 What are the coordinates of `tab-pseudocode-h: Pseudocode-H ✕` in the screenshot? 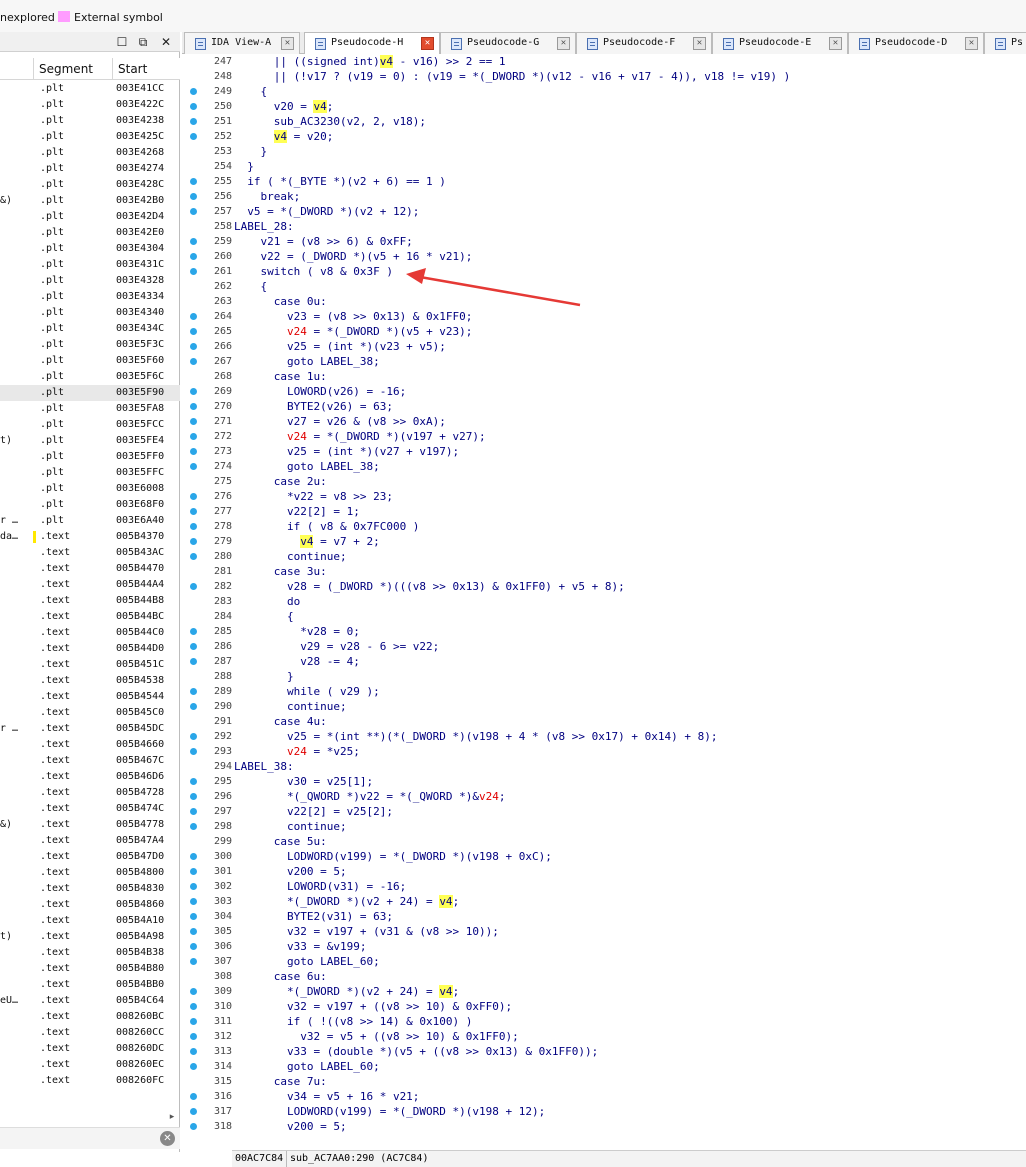 It's located at (372, 43).